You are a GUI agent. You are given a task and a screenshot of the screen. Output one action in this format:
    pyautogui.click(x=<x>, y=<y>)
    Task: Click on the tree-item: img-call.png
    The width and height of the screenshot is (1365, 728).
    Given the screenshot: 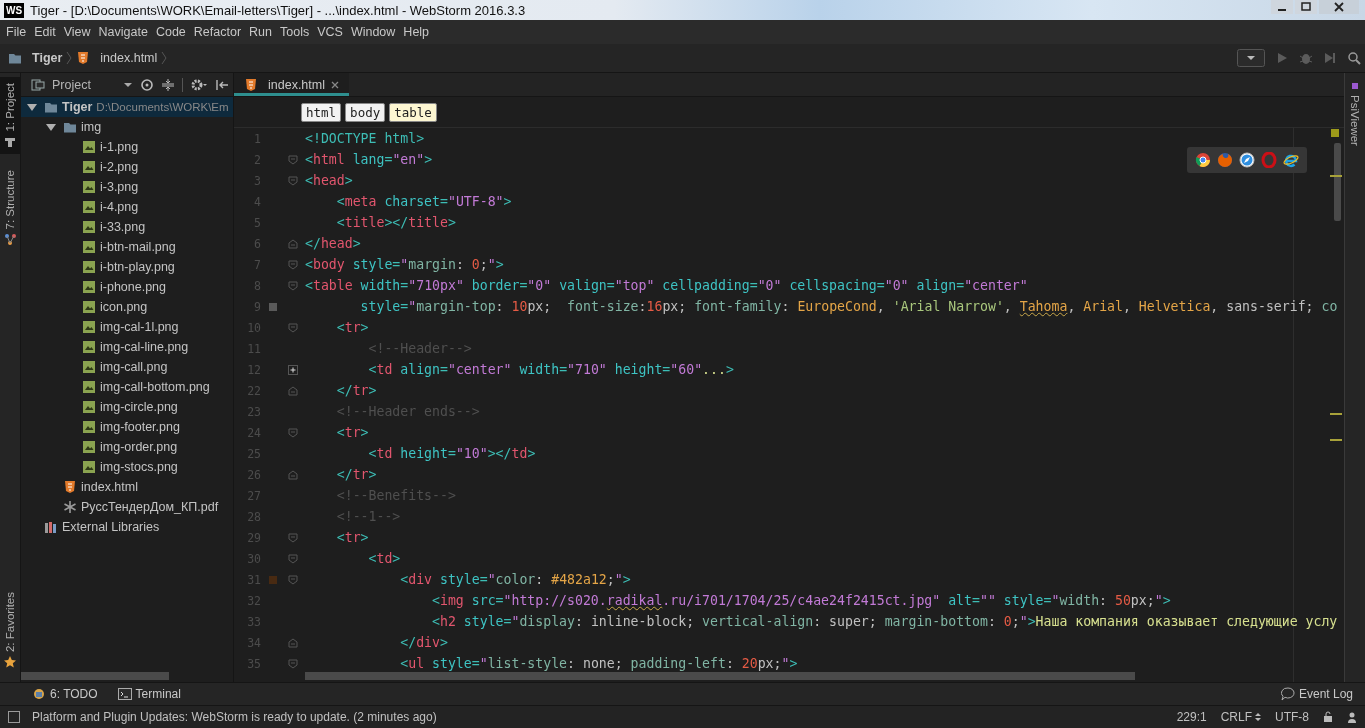 What is the action you would take?
    pyautogui.click(x=127, y=367)
    